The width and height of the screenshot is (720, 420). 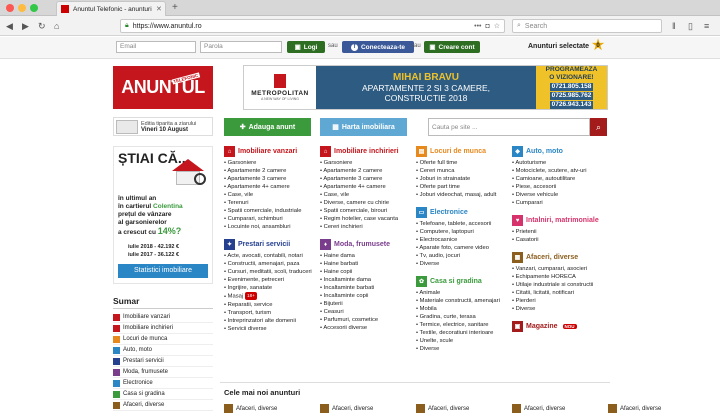 What do you see at coordinates (267, 127) in the screenshot?
I see `add-ad-button: ✚ Adauga anunt` at bounding box center [267, 127].